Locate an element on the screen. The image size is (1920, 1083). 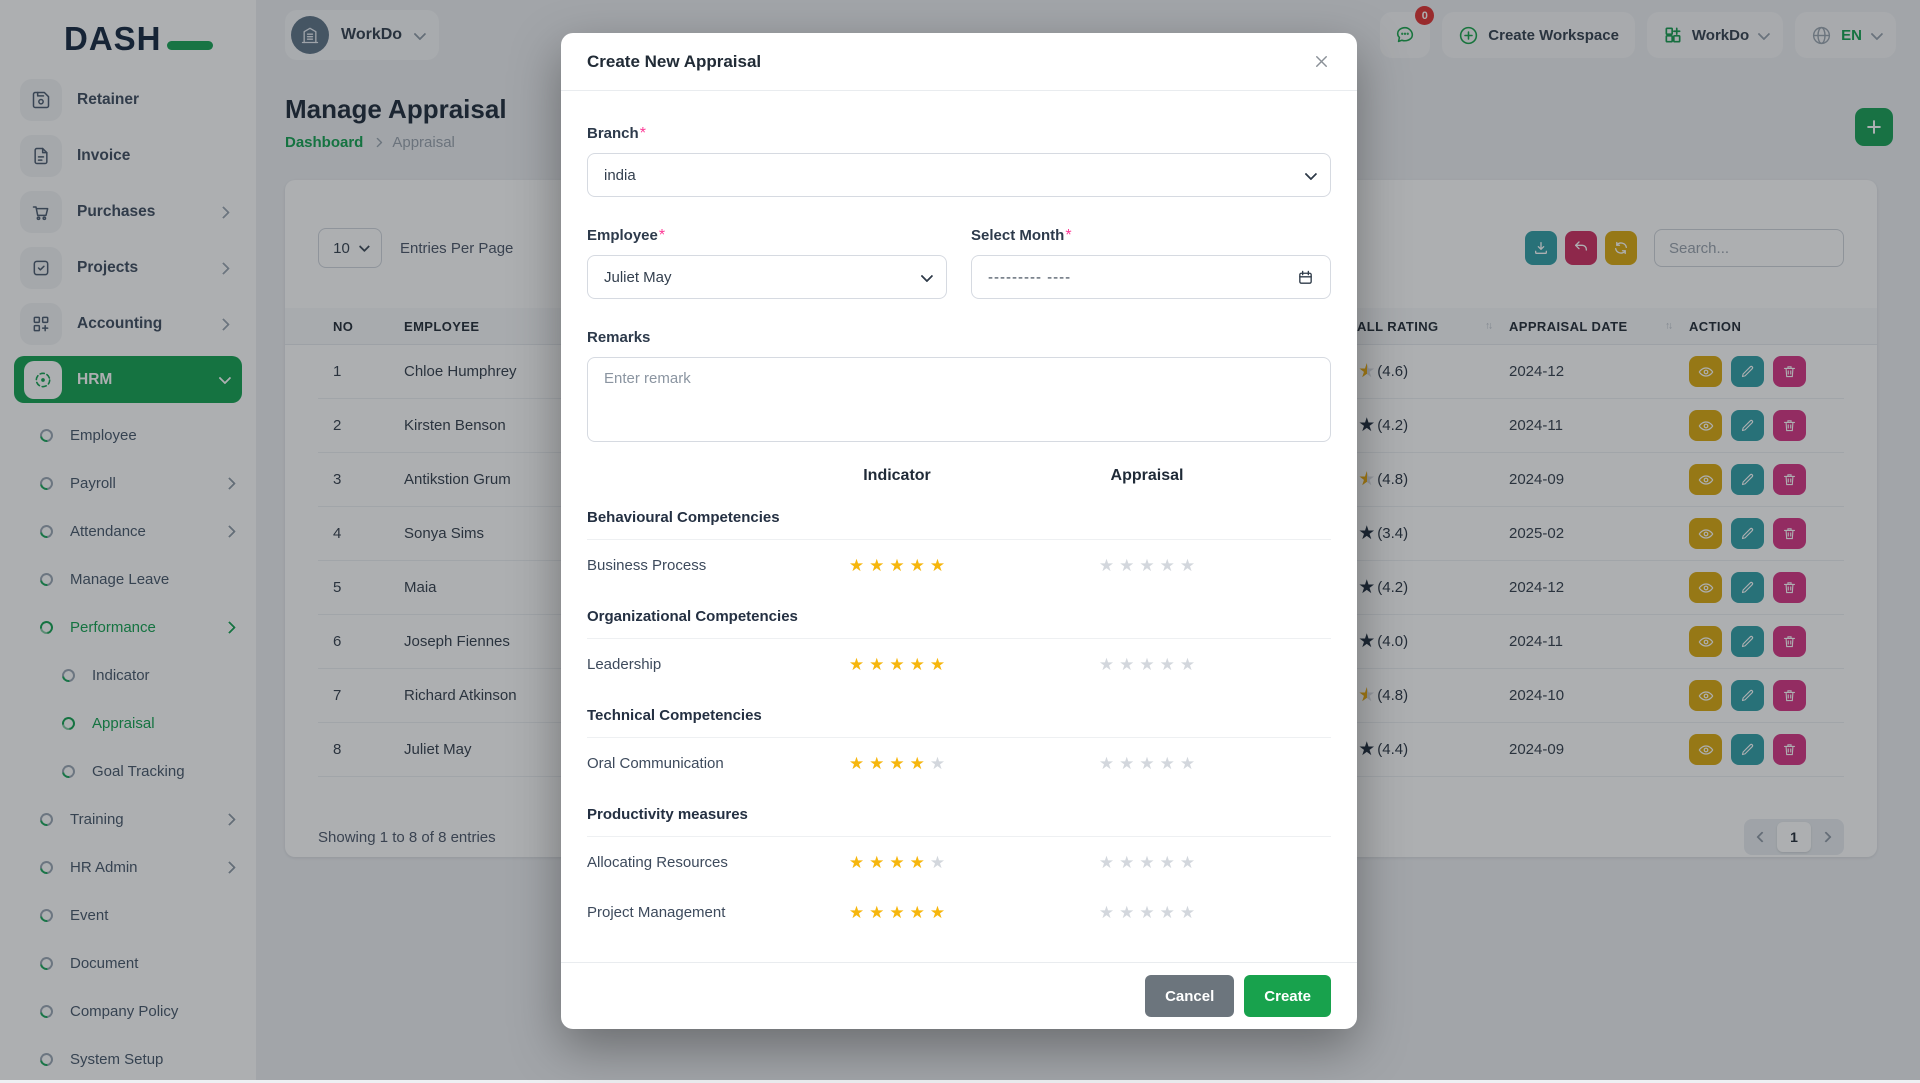
competency-row: Leadership ★ ★ ★ ★ ★ ★ ★ ★ ★ ★ is located at coordinates (959, 664).